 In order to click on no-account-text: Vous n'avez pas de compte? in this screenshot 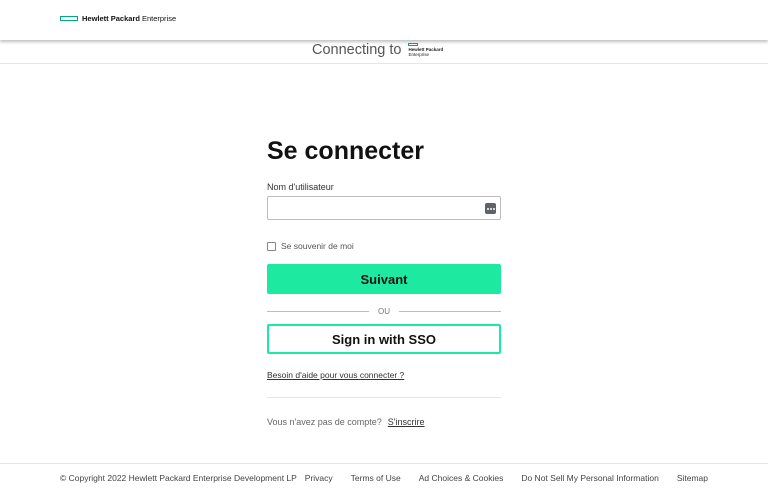, I will do `click(324, 422)`.